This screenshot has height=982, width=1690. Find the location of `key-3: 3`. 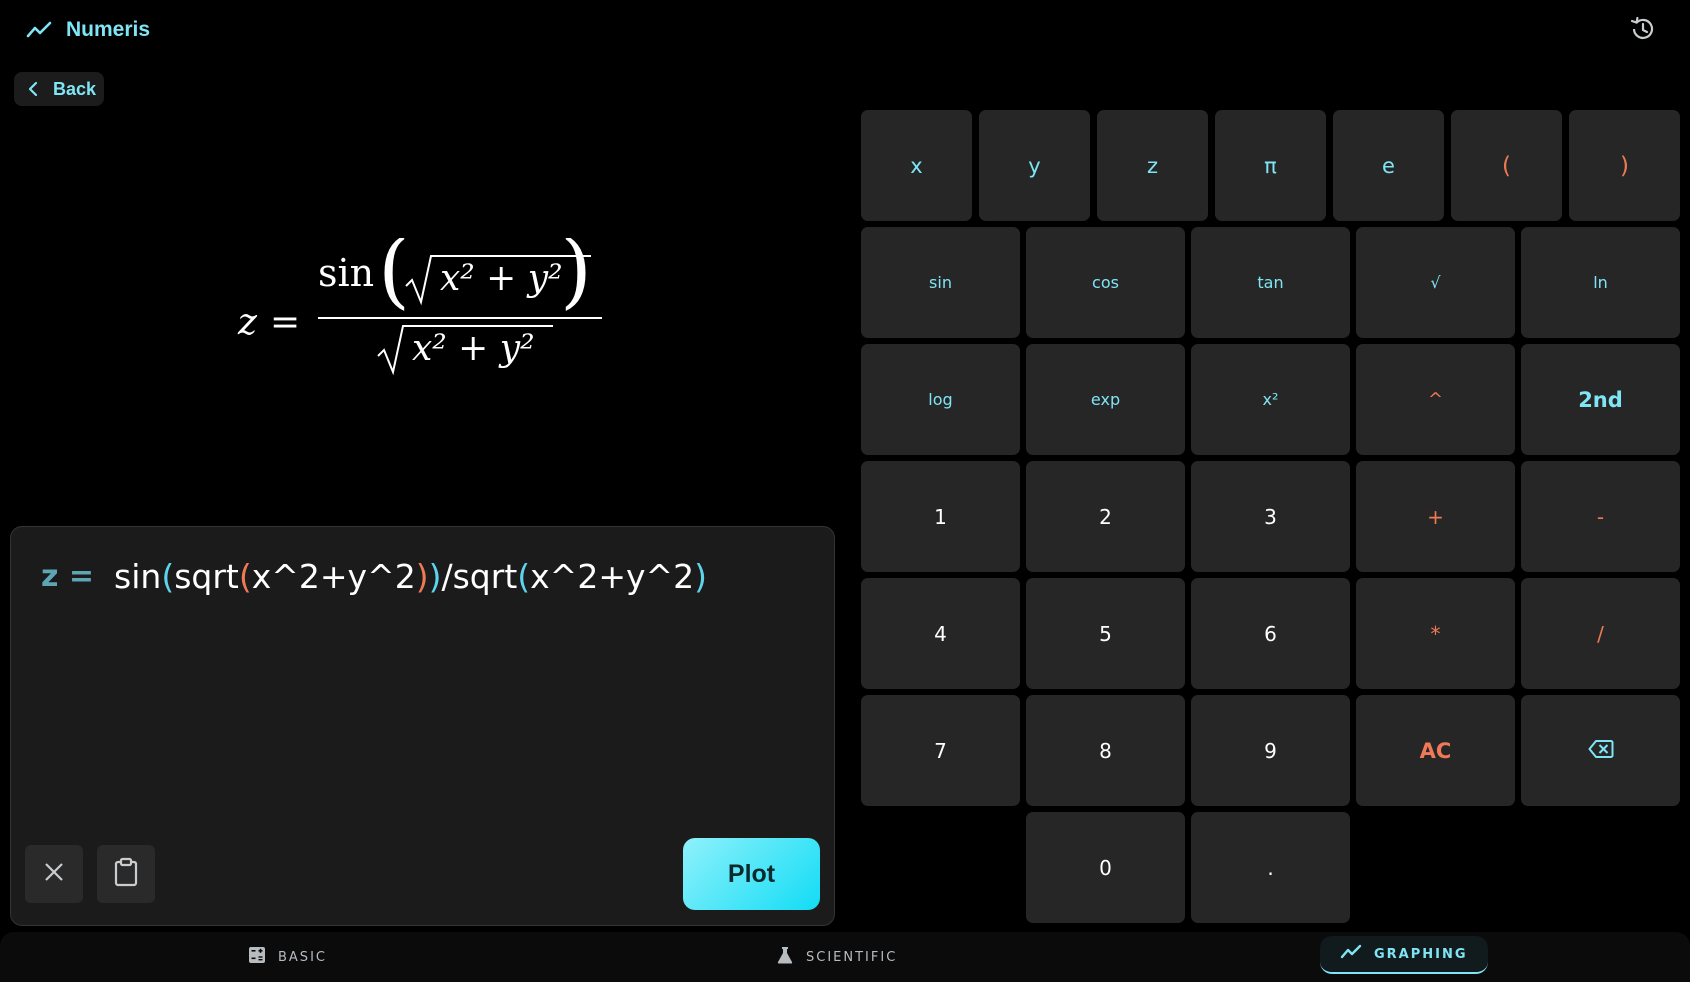

key-3: 3 is located at coordinates (1270, 516).